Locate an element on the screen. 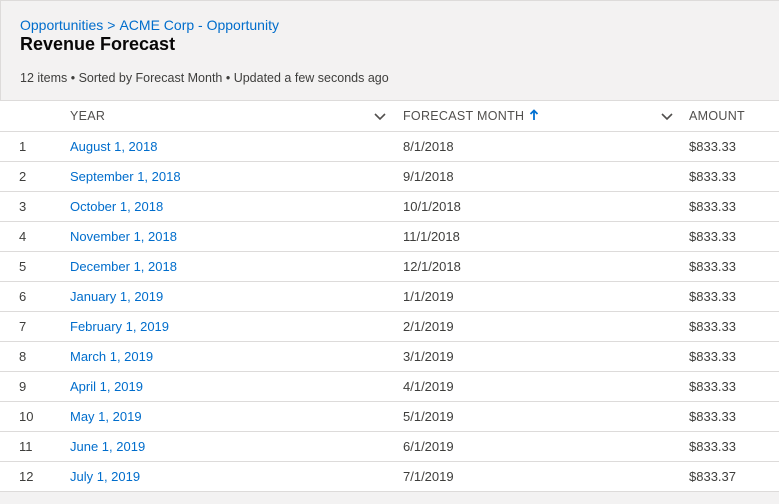 This screenshot has height=504, width=779. column-header-year-label: YEAR is located at coordinates (88, 116).